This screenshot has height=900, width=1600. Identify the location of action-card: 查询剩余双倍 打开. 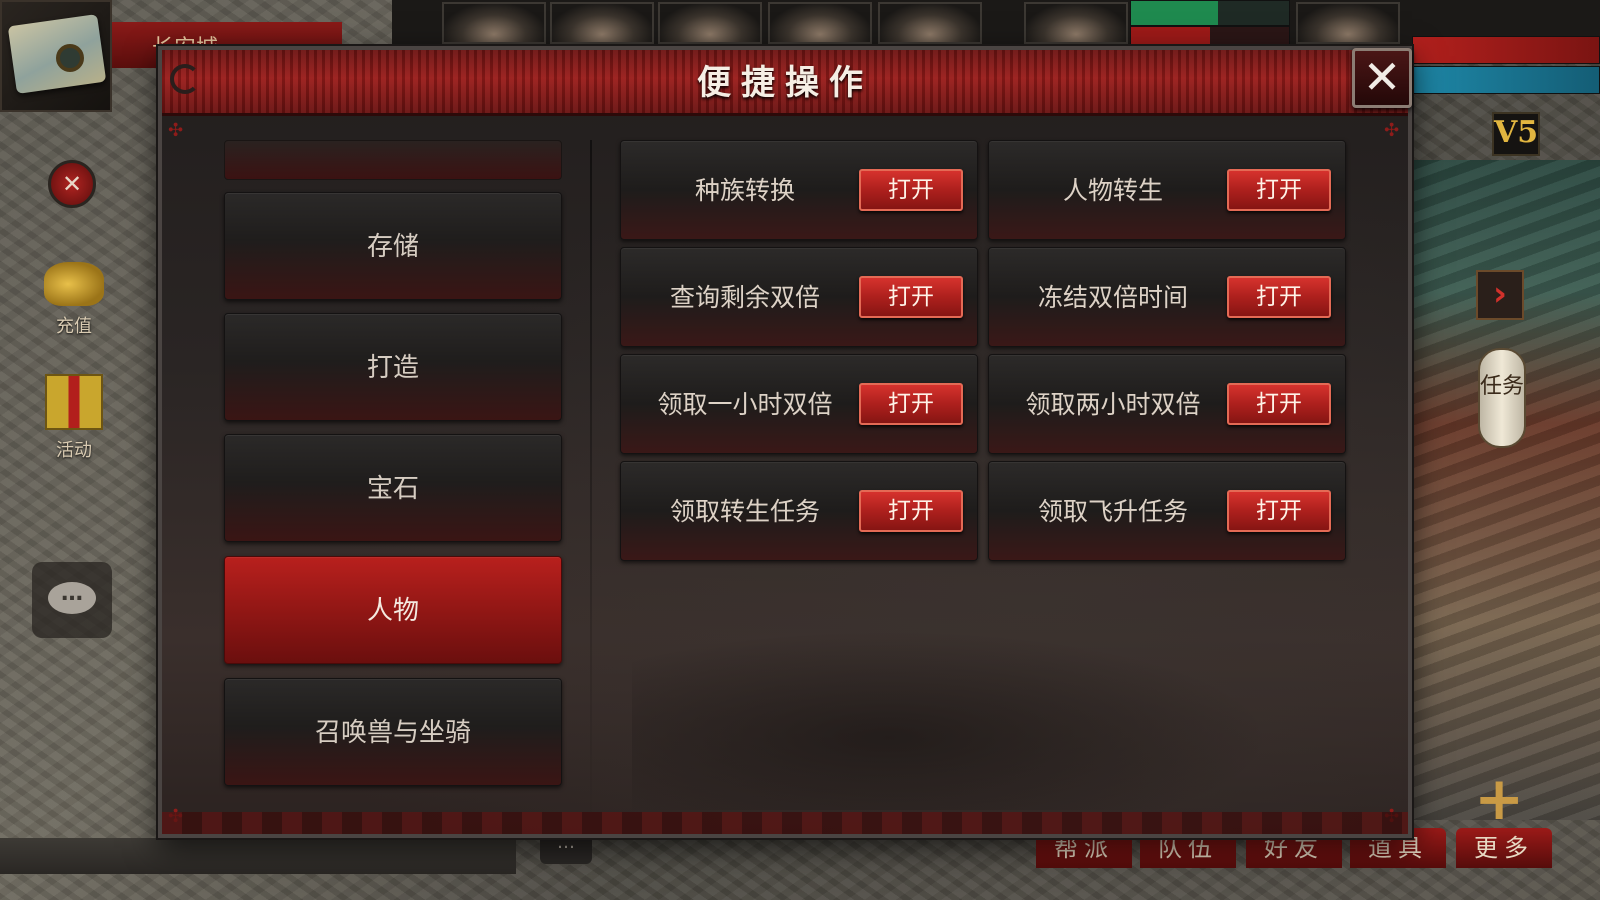
(799, 297).